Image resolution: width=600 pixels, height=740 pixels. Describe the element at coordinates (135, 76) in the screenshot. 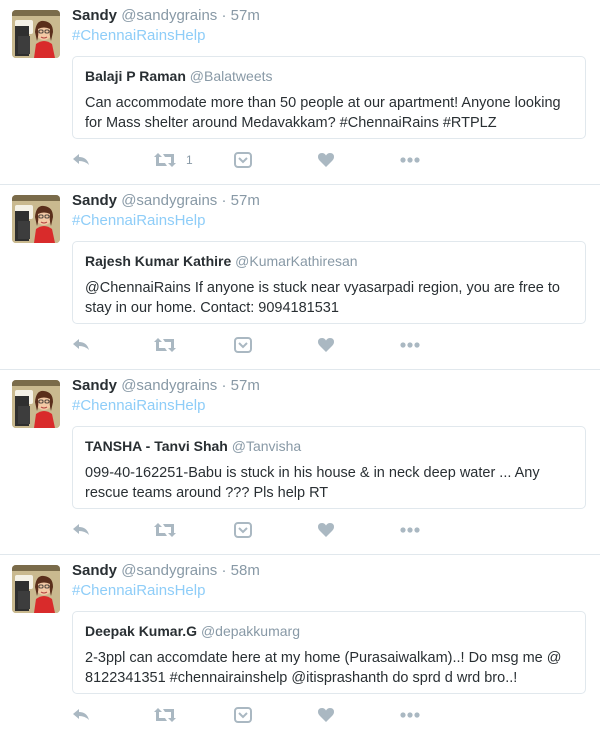

I see `quoted-author-name: Balaji P Raman` at that location.